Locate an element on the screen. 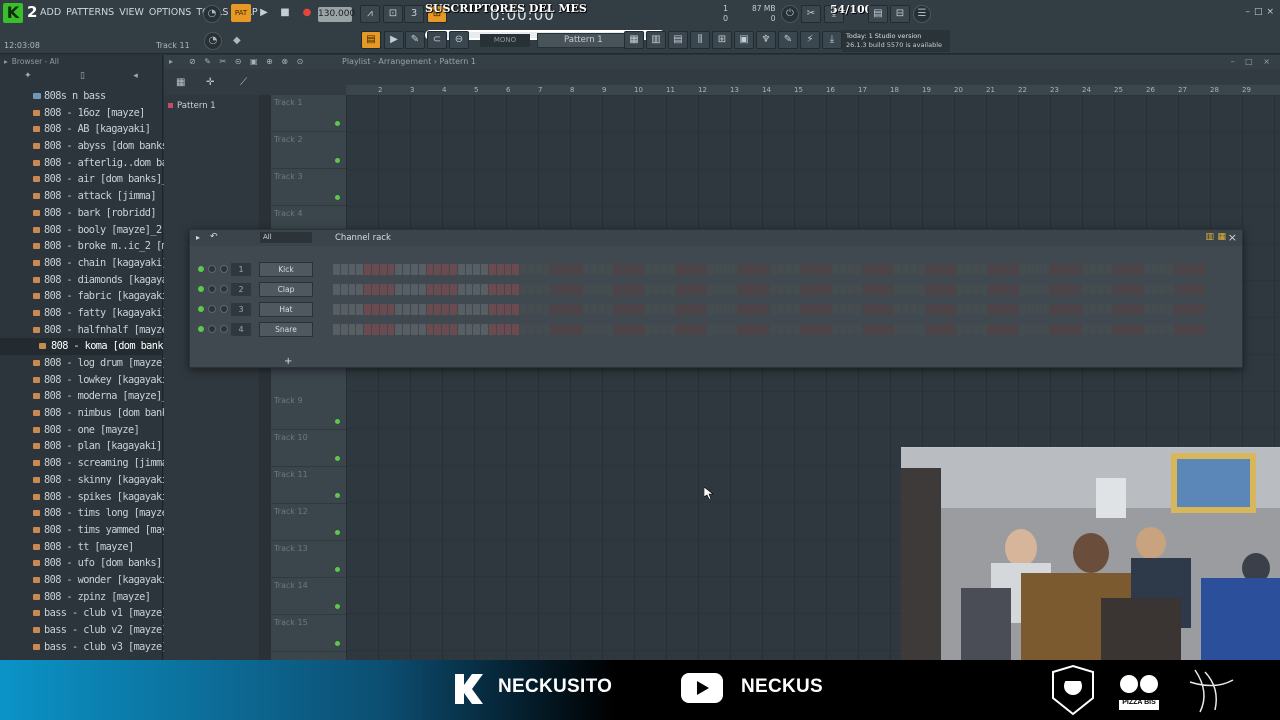  next-icon: ▶ is located at coordinates (394, 40).